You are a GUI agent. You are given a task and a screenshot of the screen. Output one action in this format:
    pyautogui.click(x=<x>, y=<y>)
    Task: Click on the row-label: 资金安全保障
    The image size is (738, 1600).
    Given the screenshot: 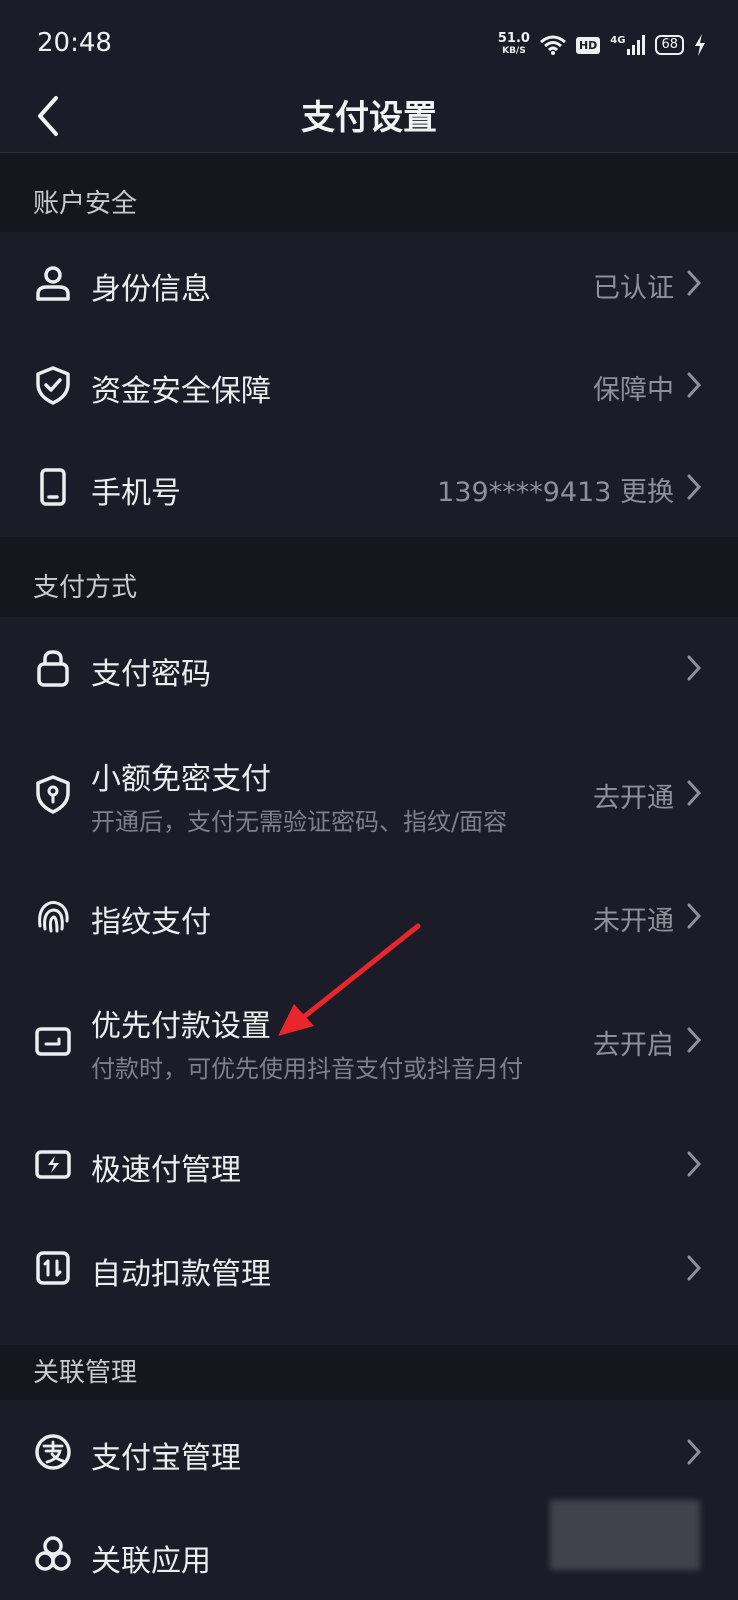 What is the action you would take?
    pyautogui.click(x=181, y=391)
    